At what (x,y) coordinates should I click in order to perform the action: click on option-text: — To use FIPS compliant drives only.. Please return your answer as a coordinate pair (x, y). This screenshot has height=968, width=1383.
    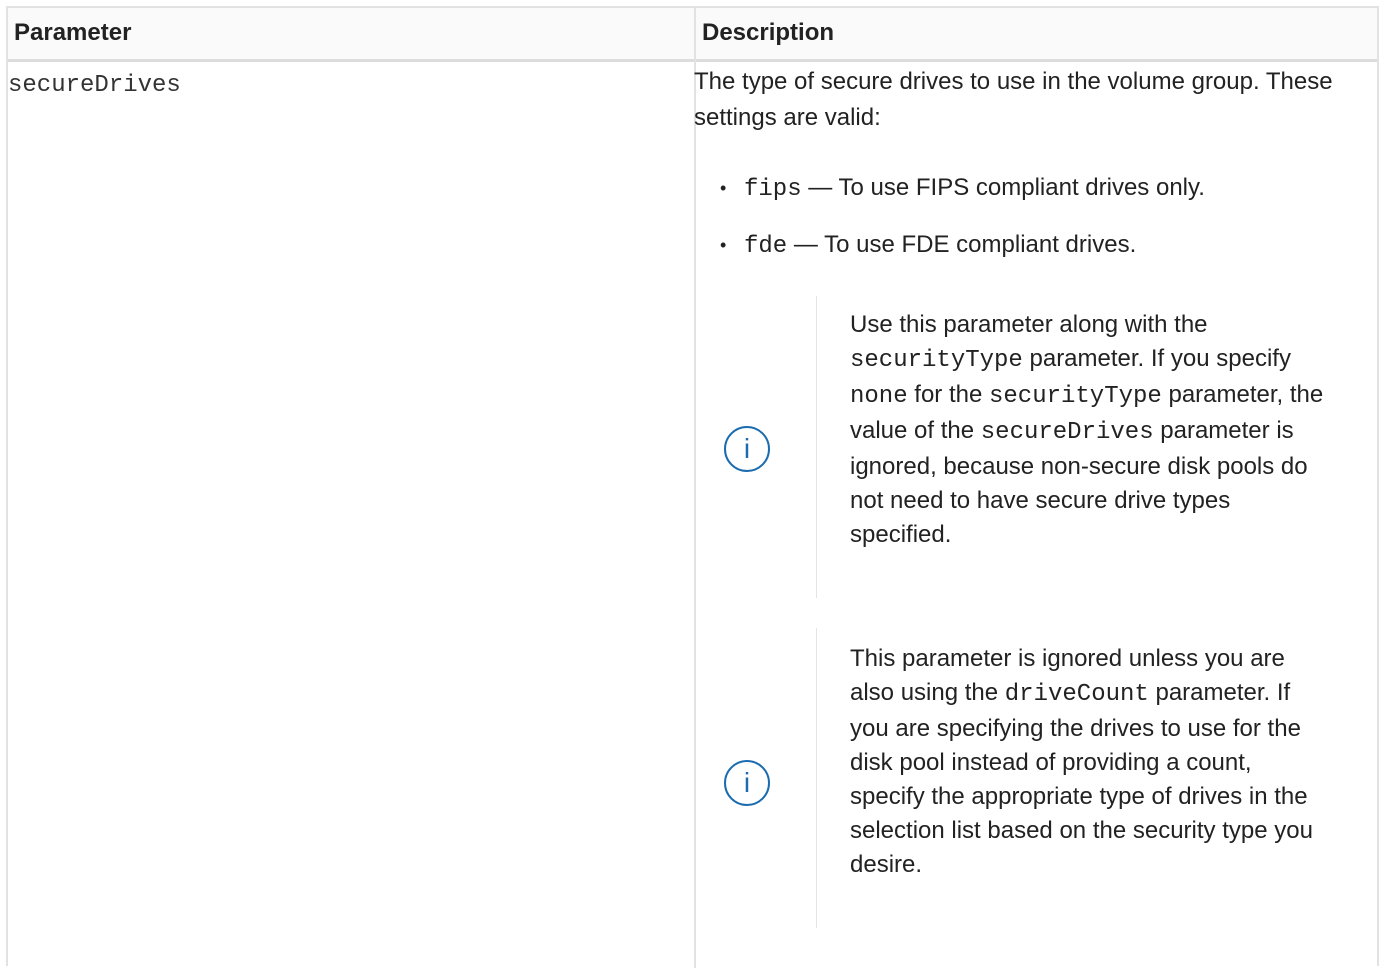
    Looking at the image, I should click on (1006, 187).